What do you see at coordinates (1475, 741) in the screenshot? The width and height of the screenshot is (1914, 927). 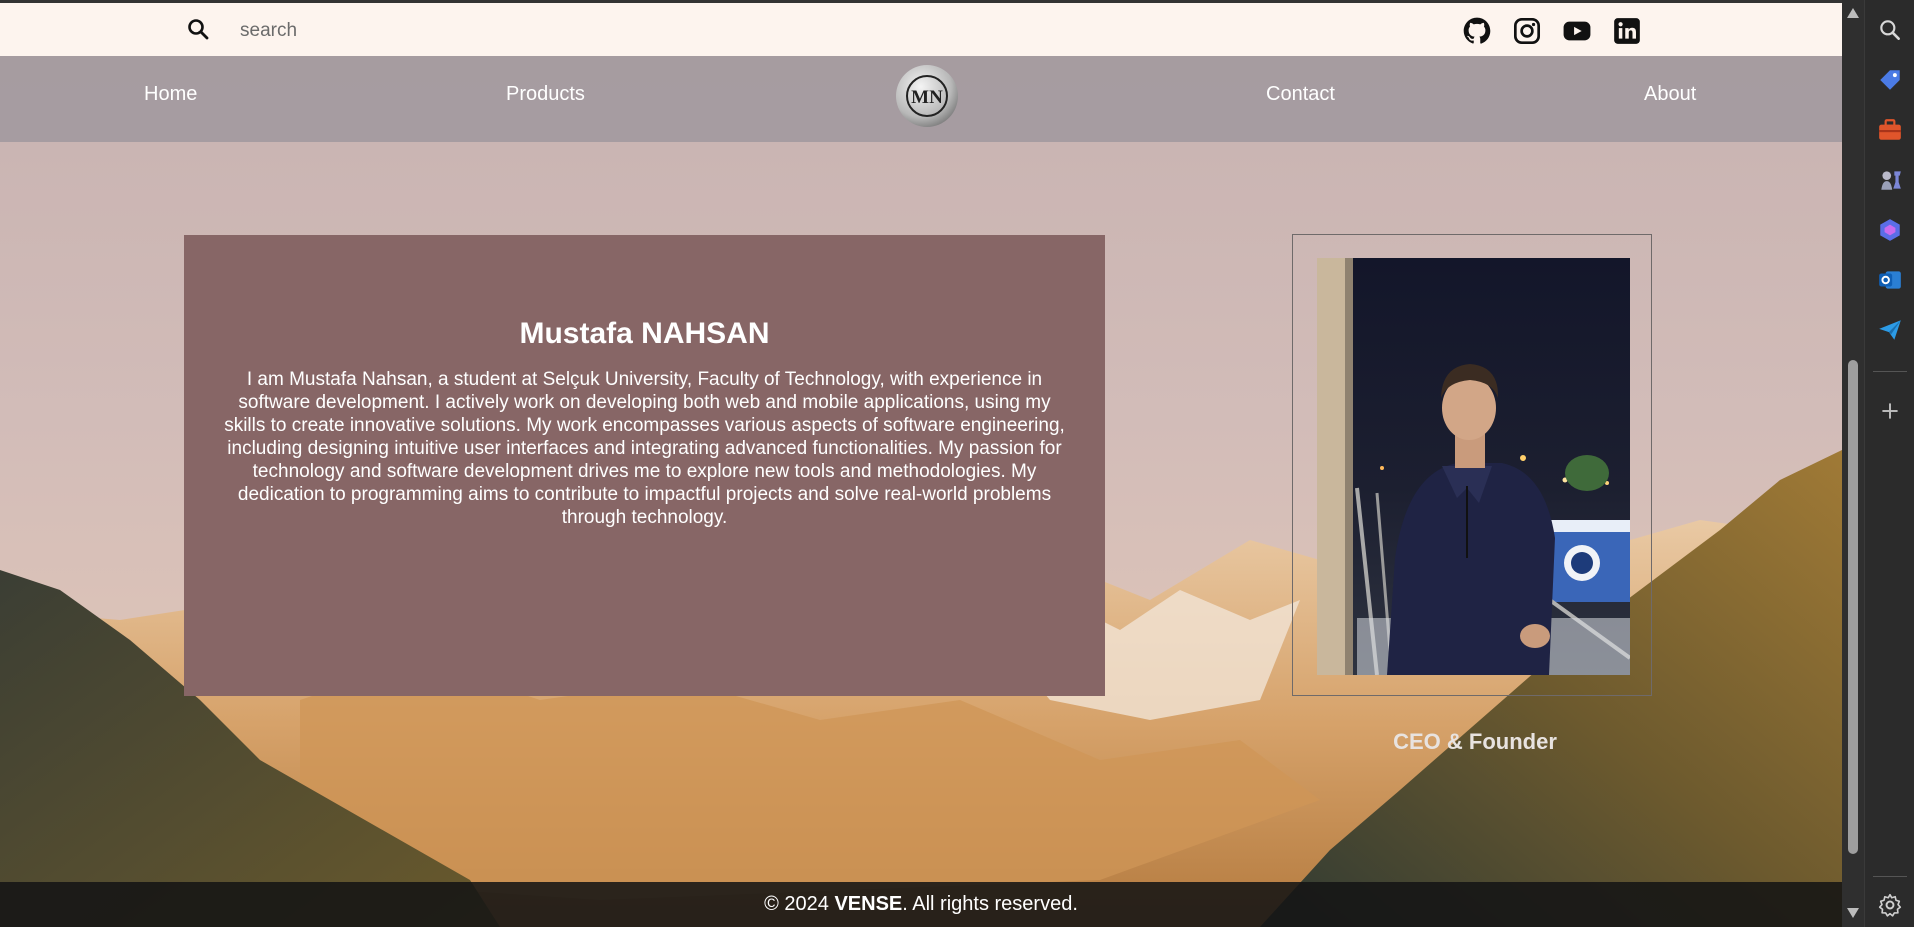 I see `role-caption: CEO & Founder` at bounding box center [1475, 741].